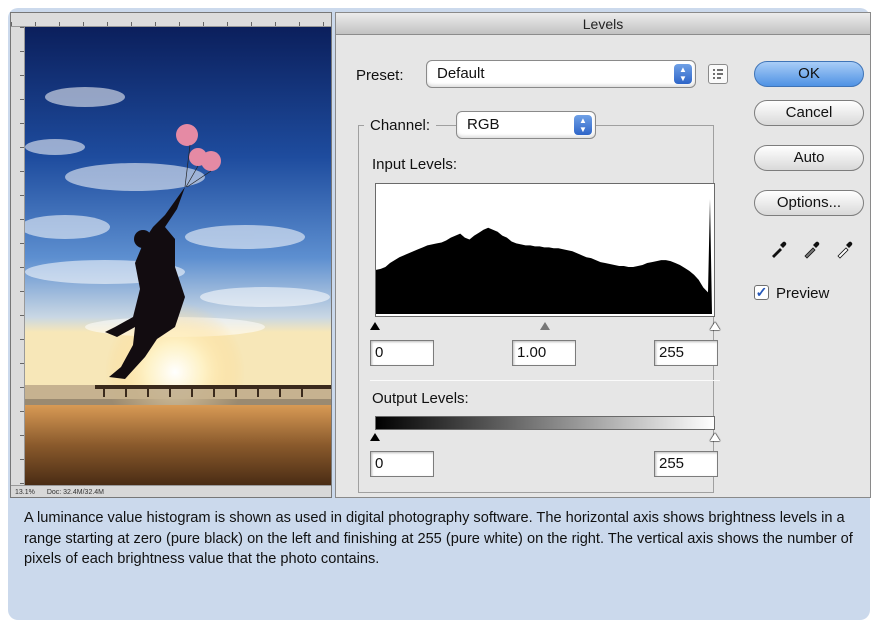  I want to click on auto-button: Auto, so click(809, 158).